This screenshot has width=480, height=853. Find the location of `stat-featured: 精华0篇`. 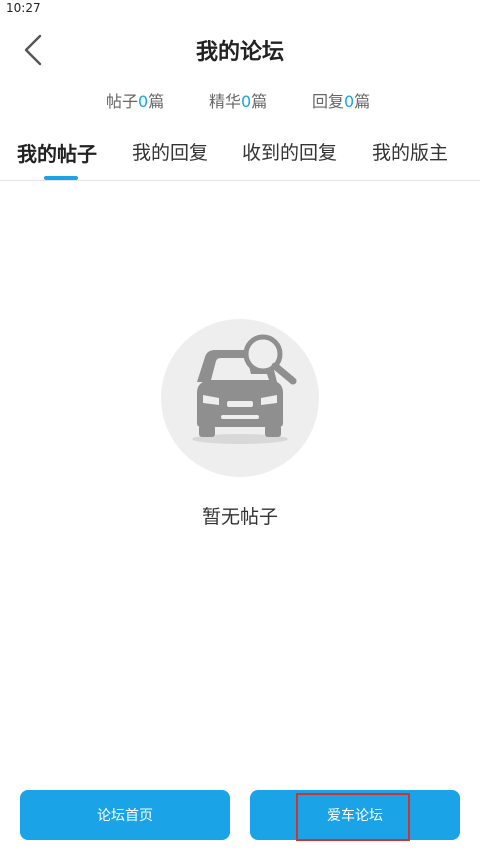

stat-featured: 精华0篇 is located at coordinates (238, 100).